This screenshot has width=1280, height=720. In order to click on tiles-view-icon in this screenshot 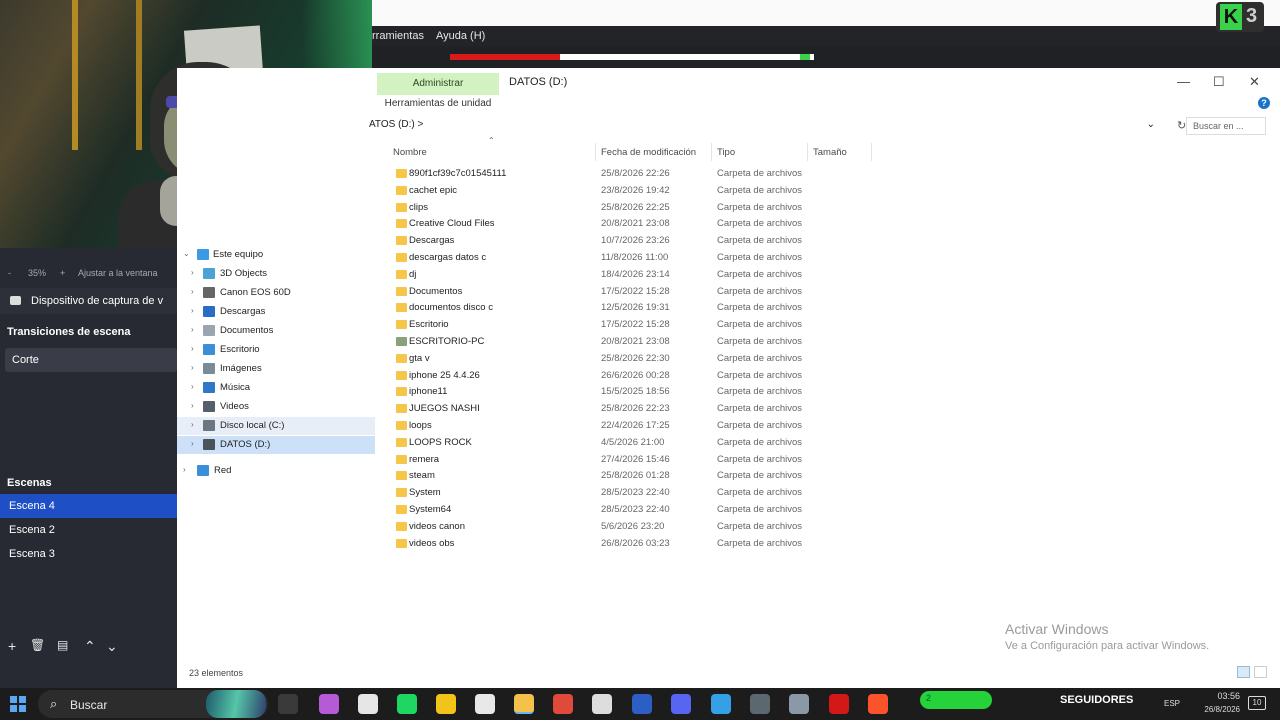, I will do `click(1260, 672)`.